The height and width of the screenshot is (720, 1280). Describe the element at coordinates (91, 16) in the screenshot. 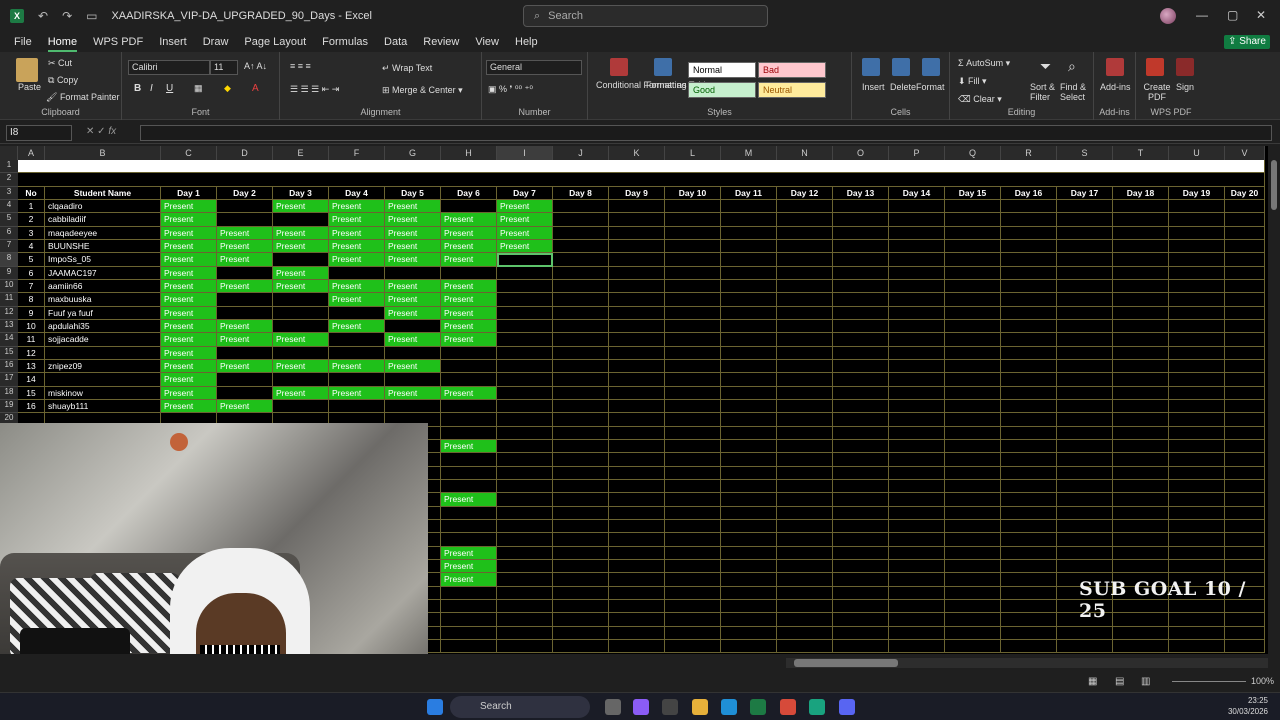

I see `folder-icon: ▭` at that location.